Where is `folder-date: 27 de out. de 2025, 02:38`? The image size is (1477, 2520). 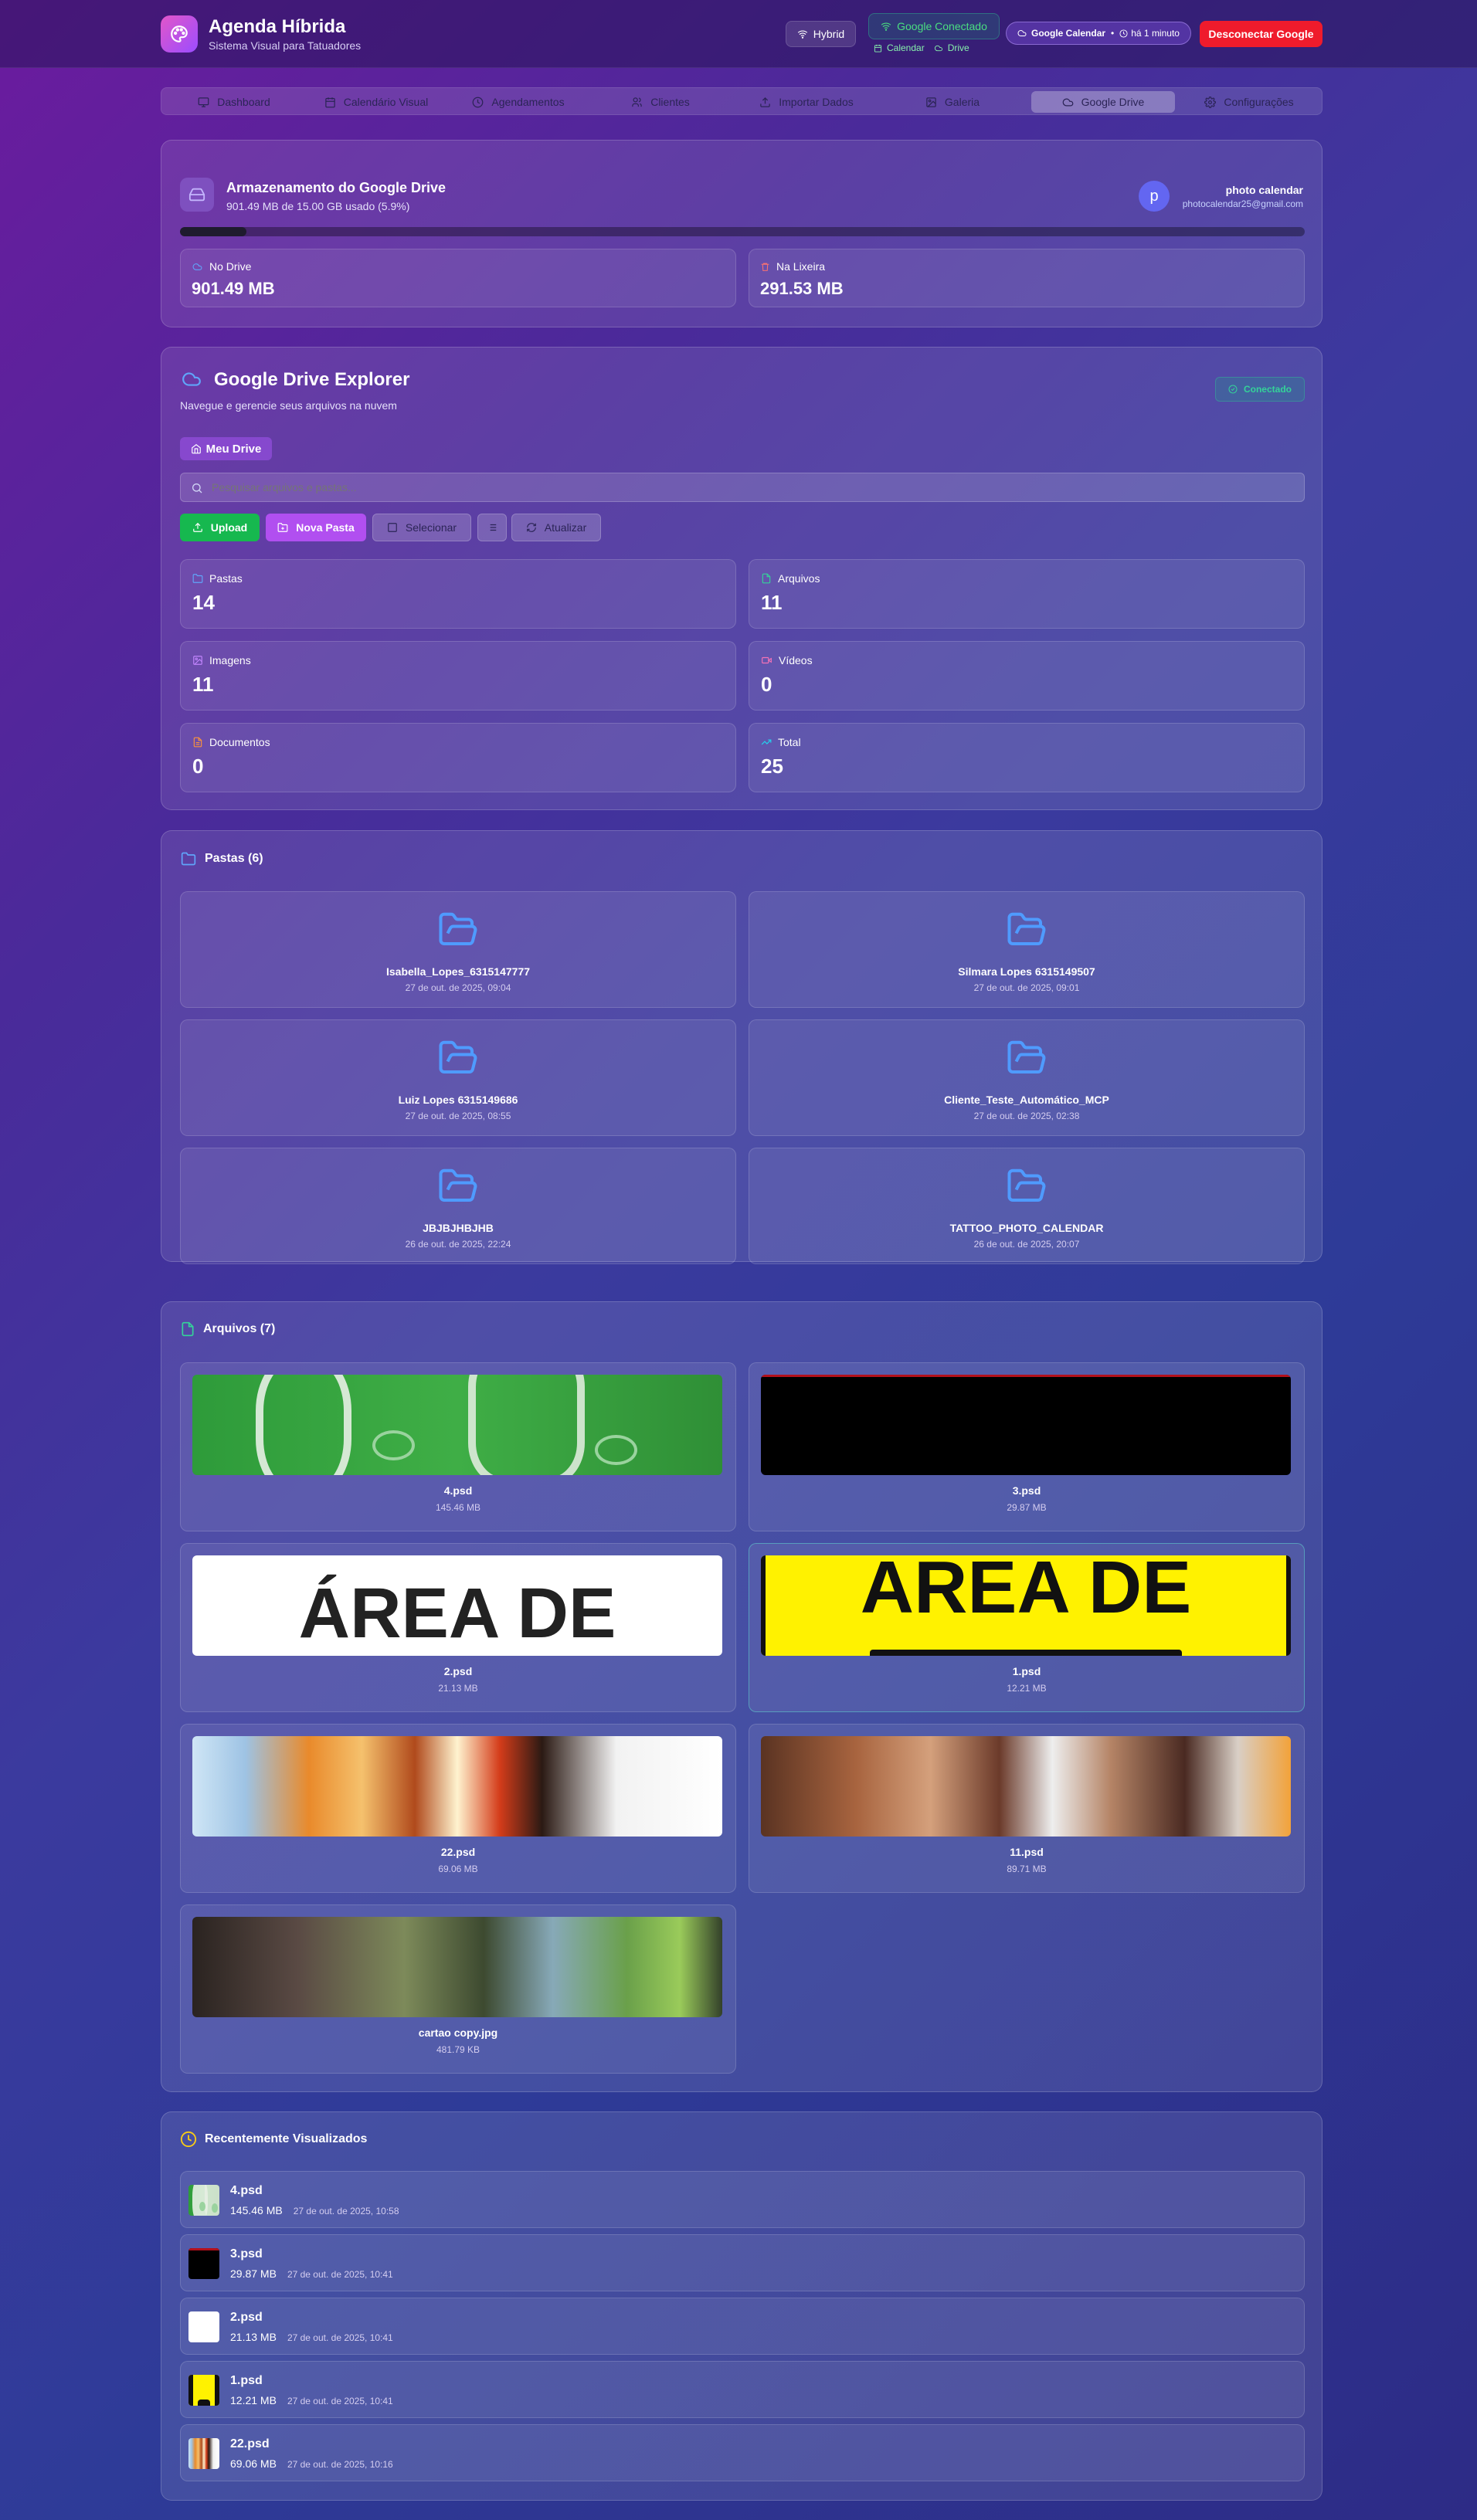 folder-date: 27 de out. de 2025, 02:38 is located at coordinates (1026, 1116).